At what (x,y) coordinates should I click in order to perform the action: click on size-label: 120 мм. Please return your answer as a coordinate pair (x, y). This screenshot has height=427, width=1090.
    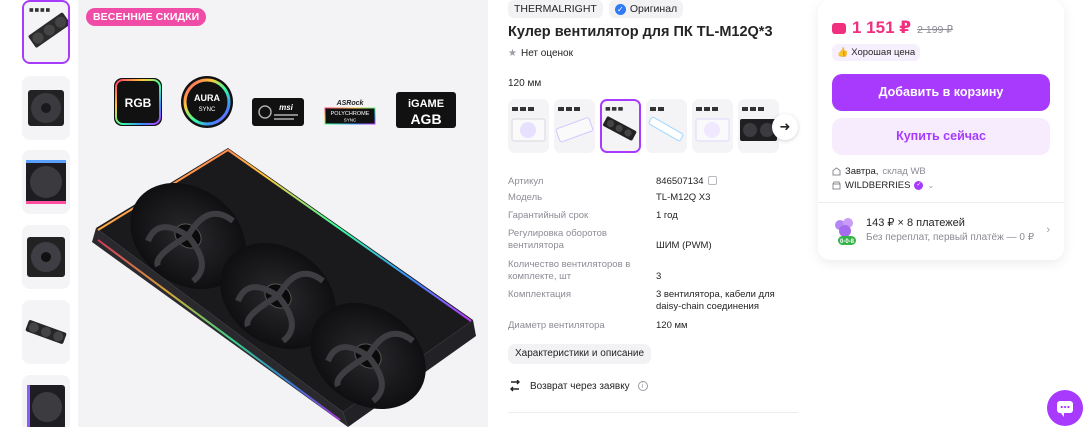
    Looking at the image, I should click on (525, 83).